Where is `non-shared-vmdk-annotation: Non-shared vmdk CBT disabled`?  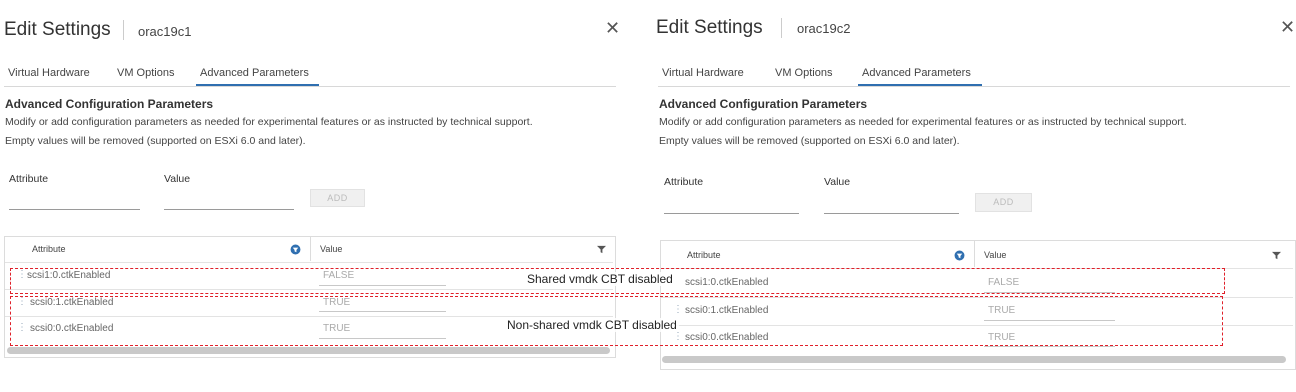
non-shared-vmdk-annotation: Non-shared vmdk CBT disabled is located at coordinates (592, 325).